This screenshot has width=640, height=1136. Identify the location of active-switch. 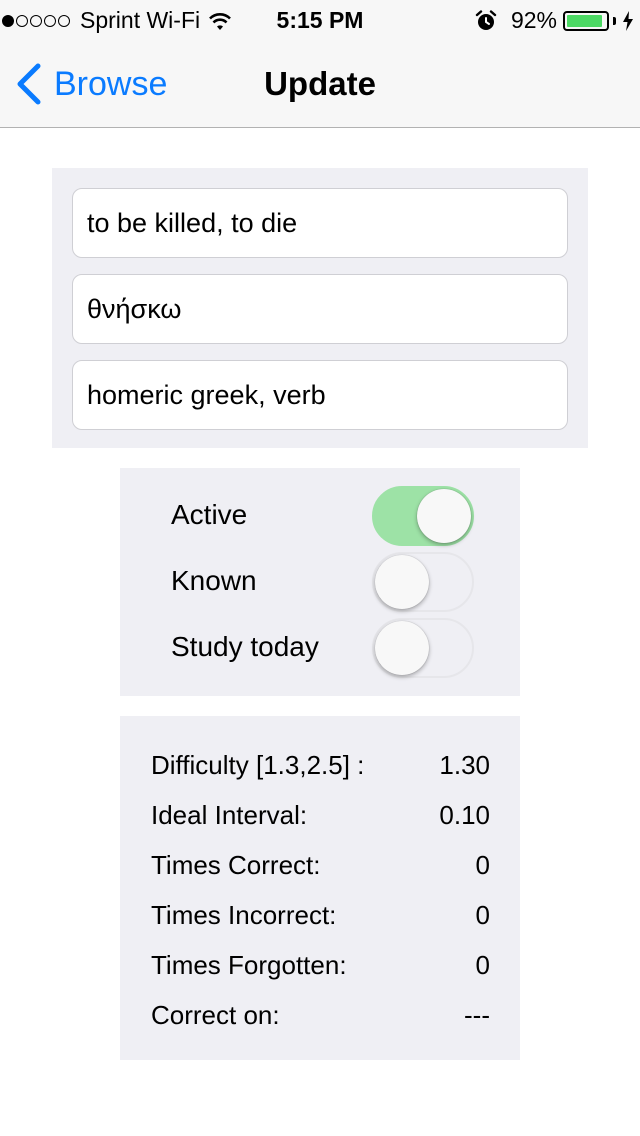
(423, 516).